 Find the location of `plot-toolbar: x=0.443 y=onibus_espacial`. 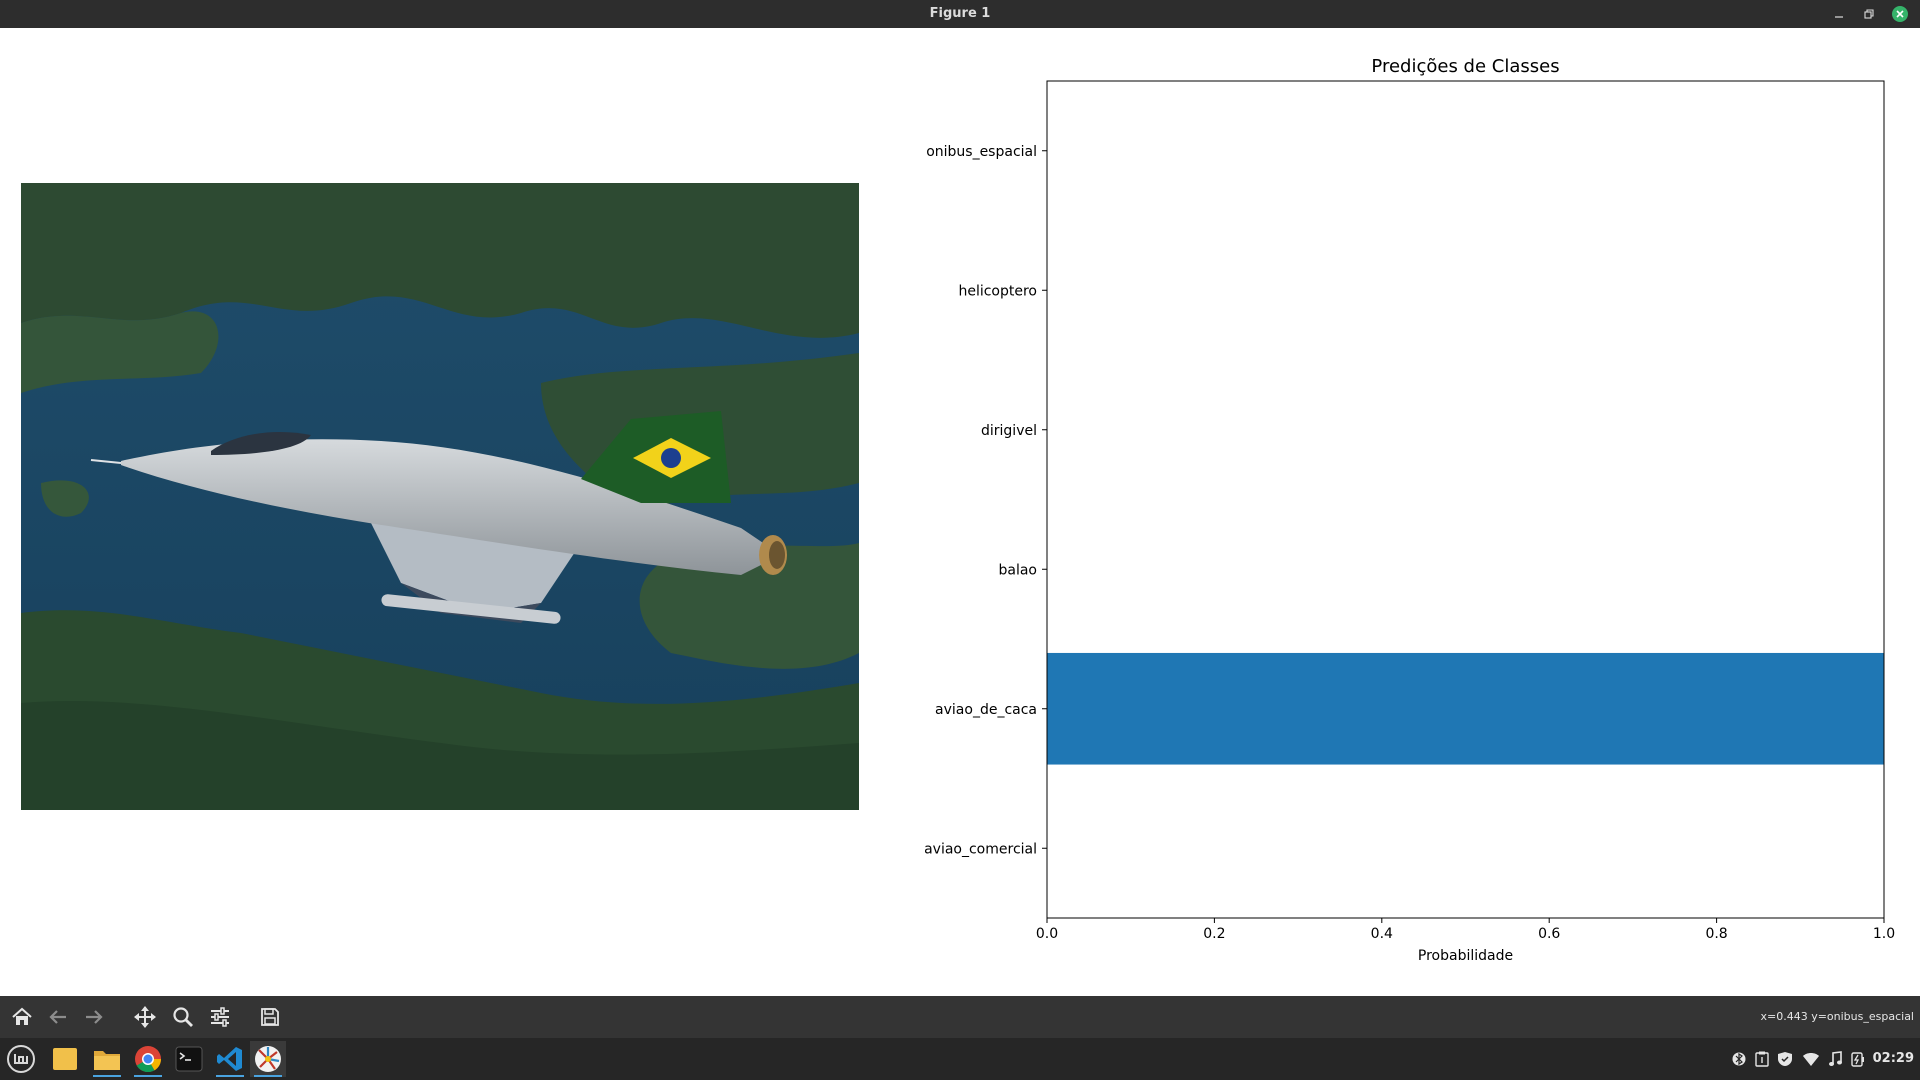

plot-toolbar: x=0.443 y=onibus_espacial is located at coordinates (960, 1017).